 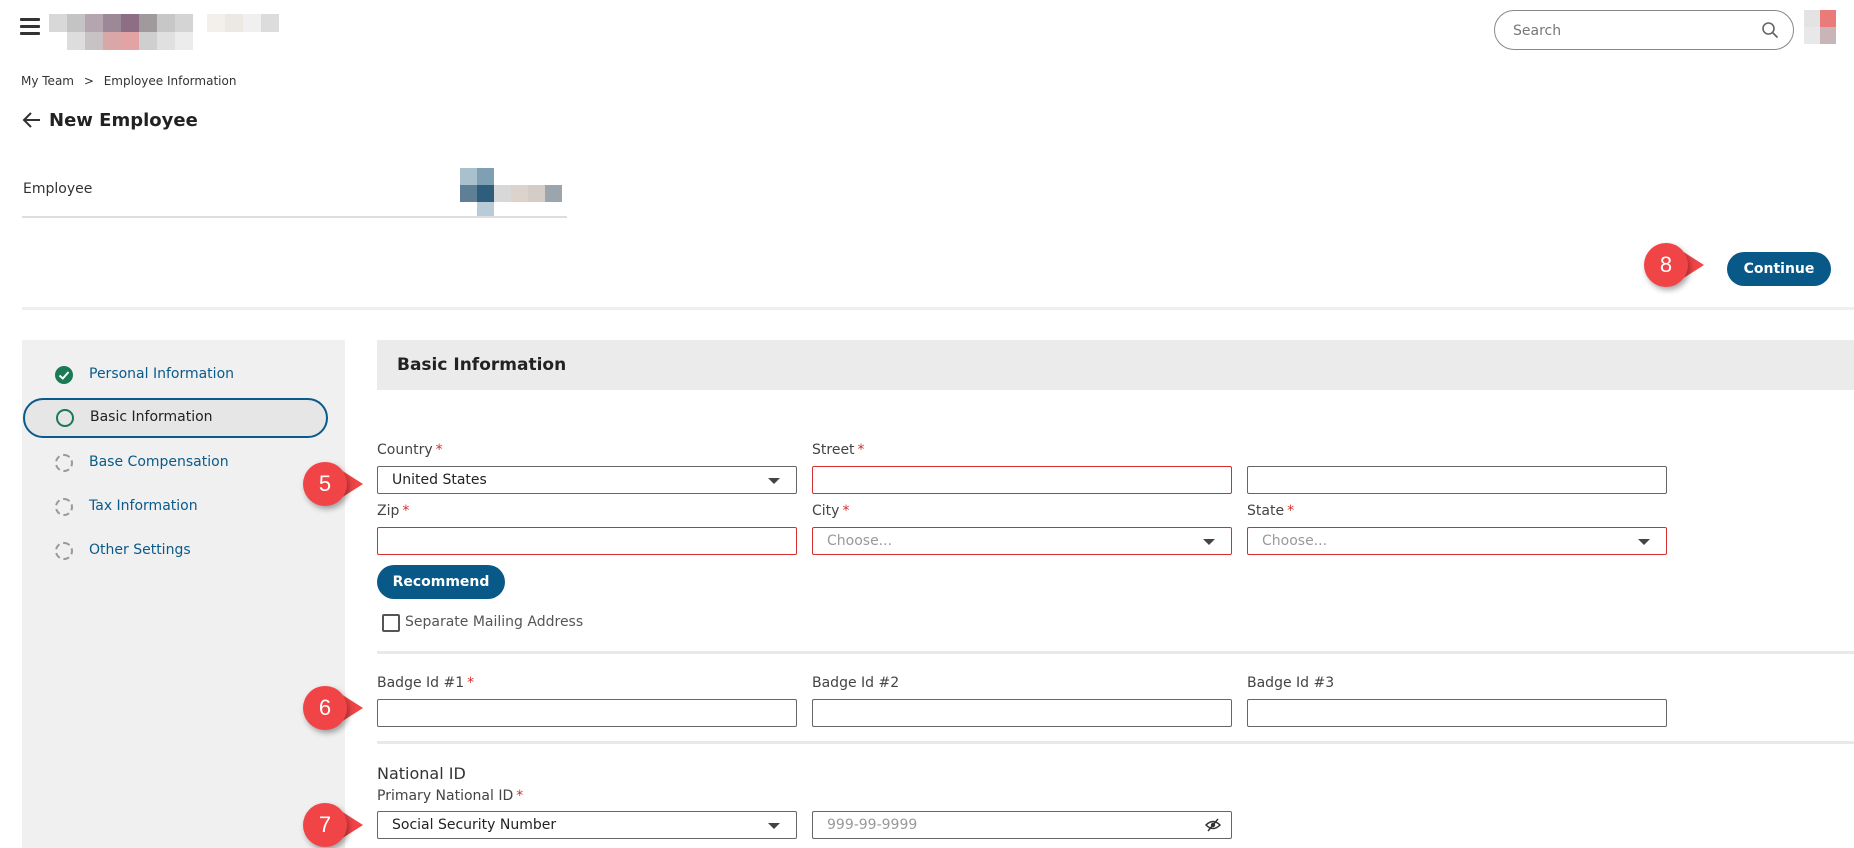 I want to click on country-value: United States, so click(x=439, y=480).